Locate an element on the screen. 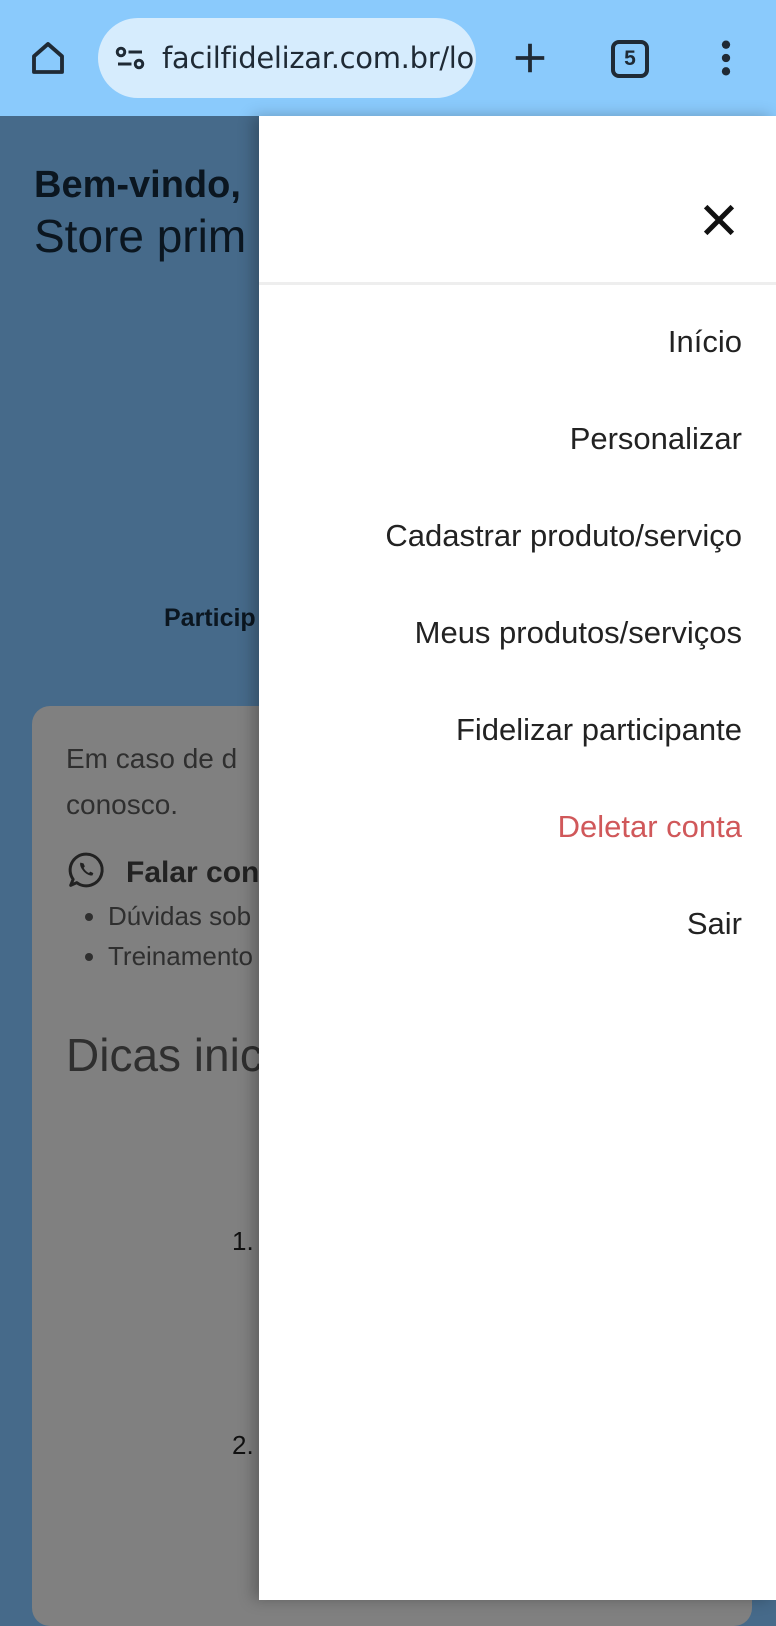 This screenshot has width=776, height=1626. menu-item-fidelizar-participante: Fidelizar participante is located at coordinates (563, 758).